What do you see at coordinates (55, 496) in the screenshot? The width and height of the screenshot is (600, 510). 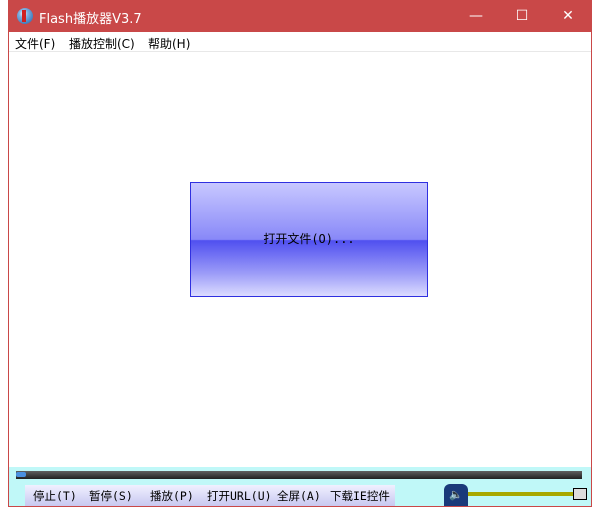 I see `stop-button: 停止(T)` at bounding box center [55, 496].